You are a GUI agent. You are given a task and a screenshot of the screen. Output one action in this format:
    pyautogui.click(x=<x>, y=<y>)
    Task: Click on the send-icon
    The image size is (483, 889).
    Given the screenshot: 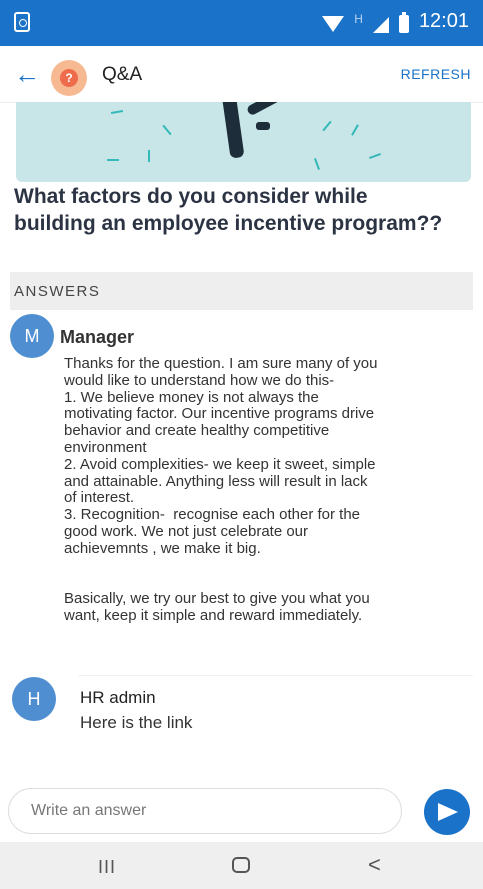 What is the action you would take?
    pyautogui.click(x=448, y=812)
    